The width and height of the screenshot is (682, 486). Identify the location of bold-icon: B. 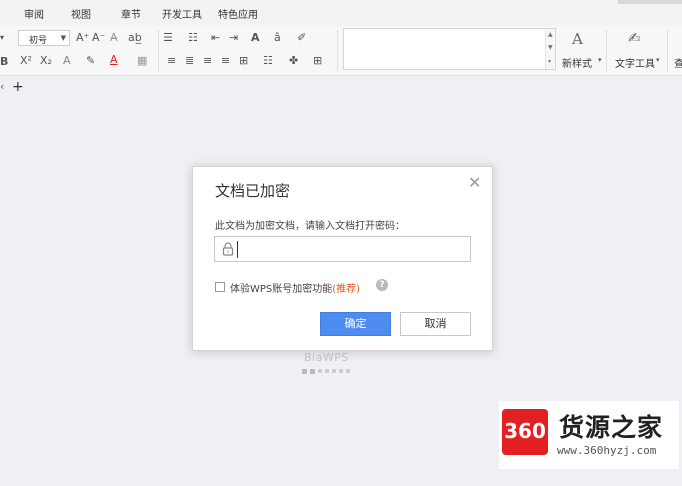
(4, 61).